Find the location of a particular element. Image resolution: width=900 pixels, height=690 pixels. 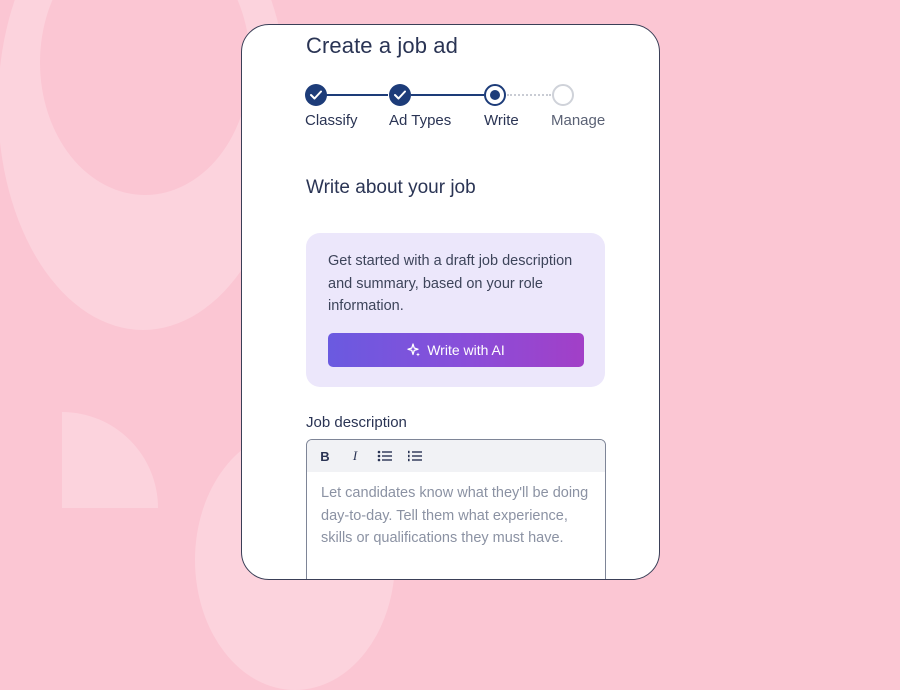

write-with-ai-button: Write with AI is located at coordinates (456, 350).